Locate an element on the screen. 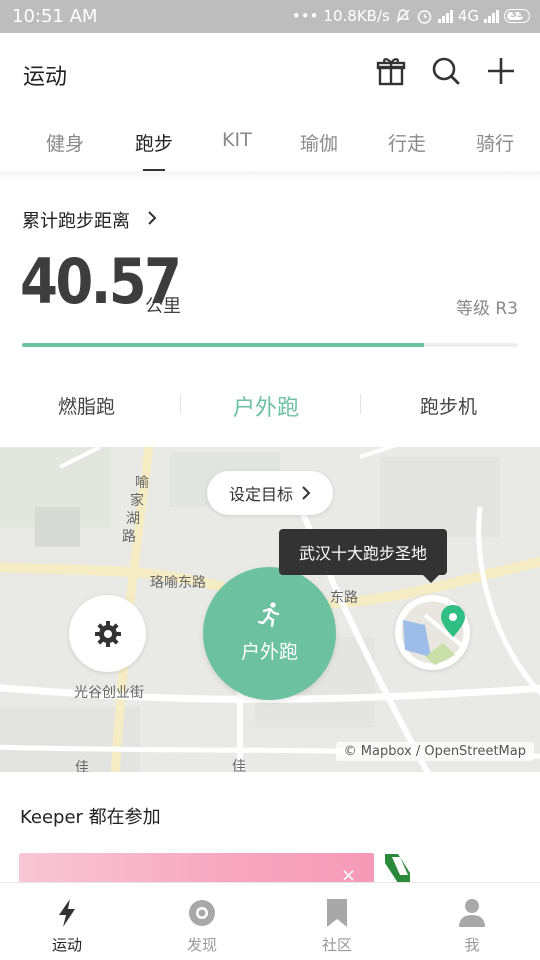  bookmark-icon is located at coordinates (337, 913).